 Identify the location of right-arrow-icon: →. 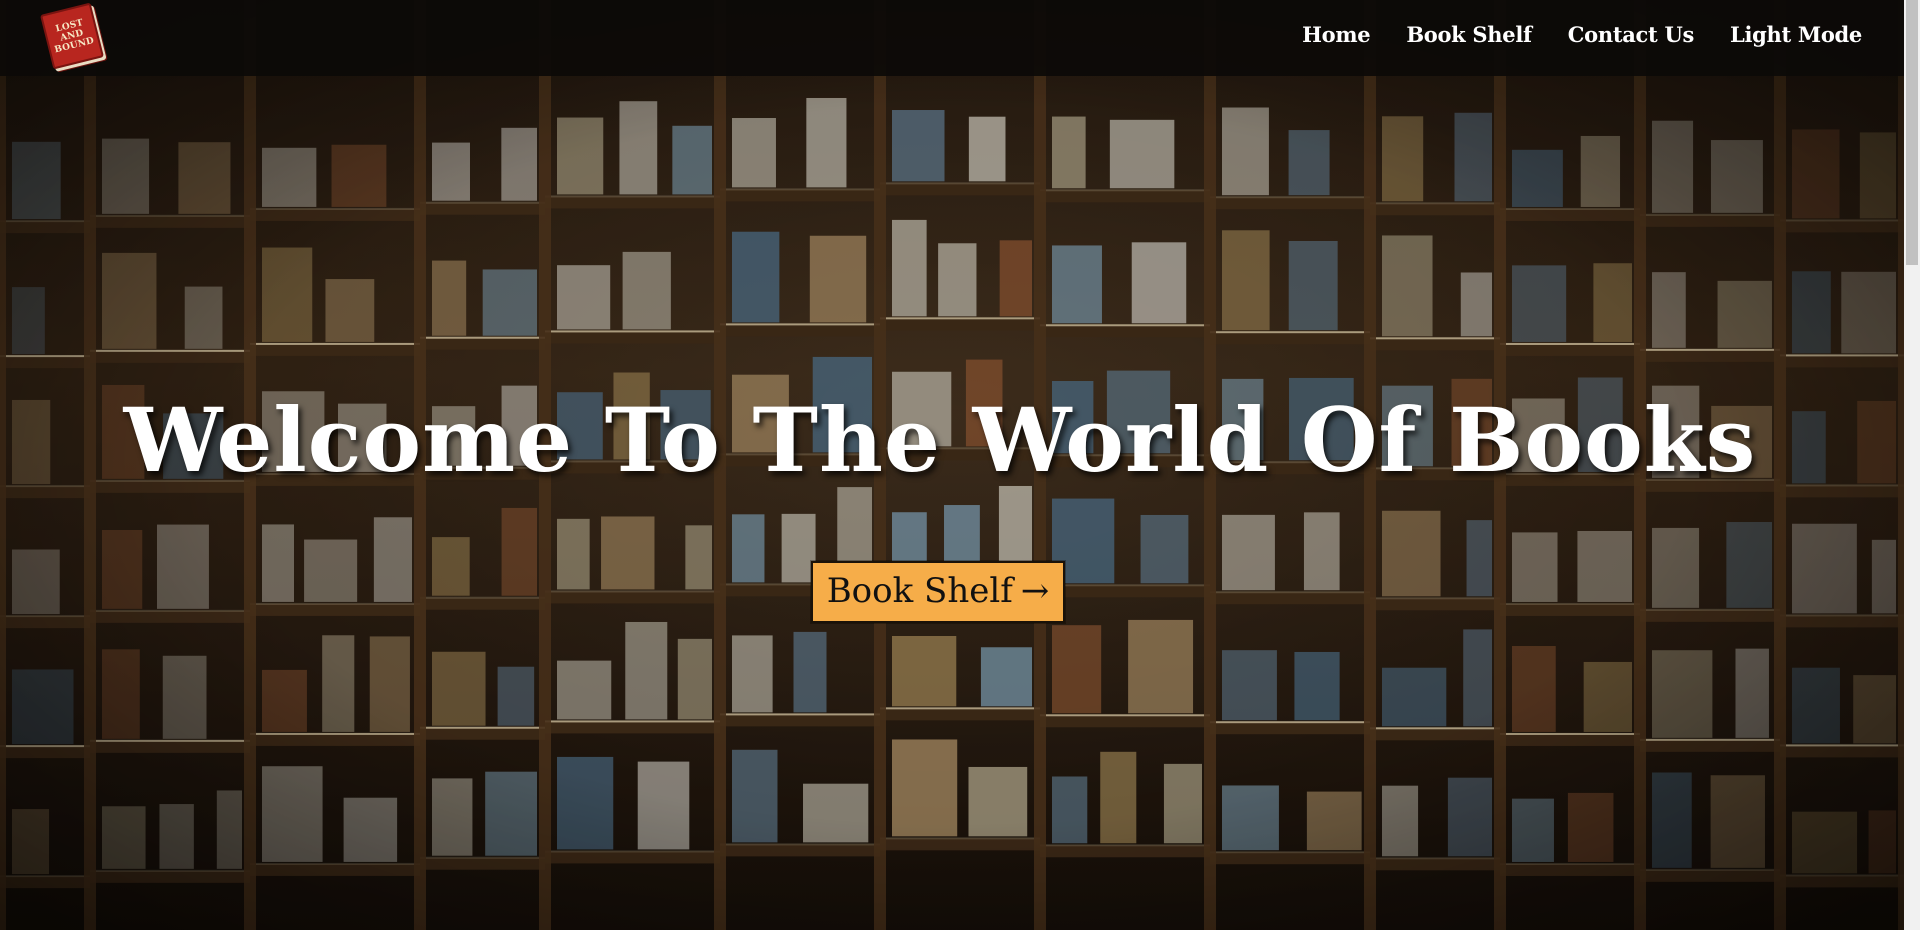
(1035, 591).